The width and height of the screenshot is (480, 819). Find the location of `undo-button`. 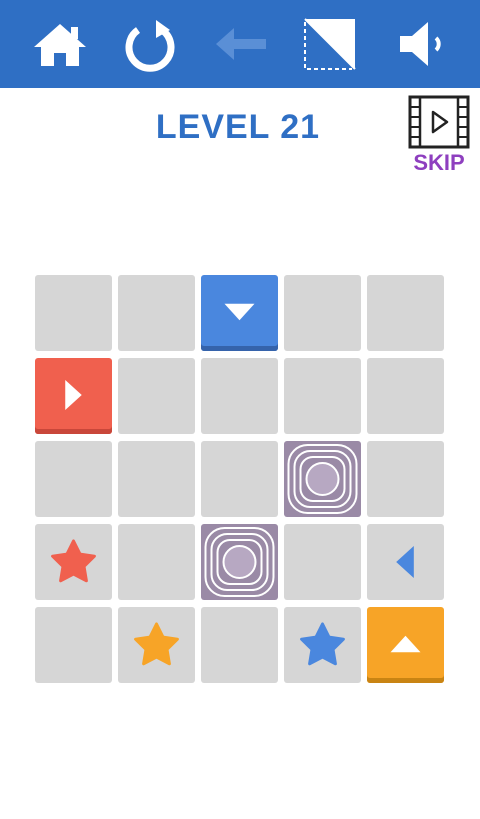

undo-button is located at coordinates (240, 44).